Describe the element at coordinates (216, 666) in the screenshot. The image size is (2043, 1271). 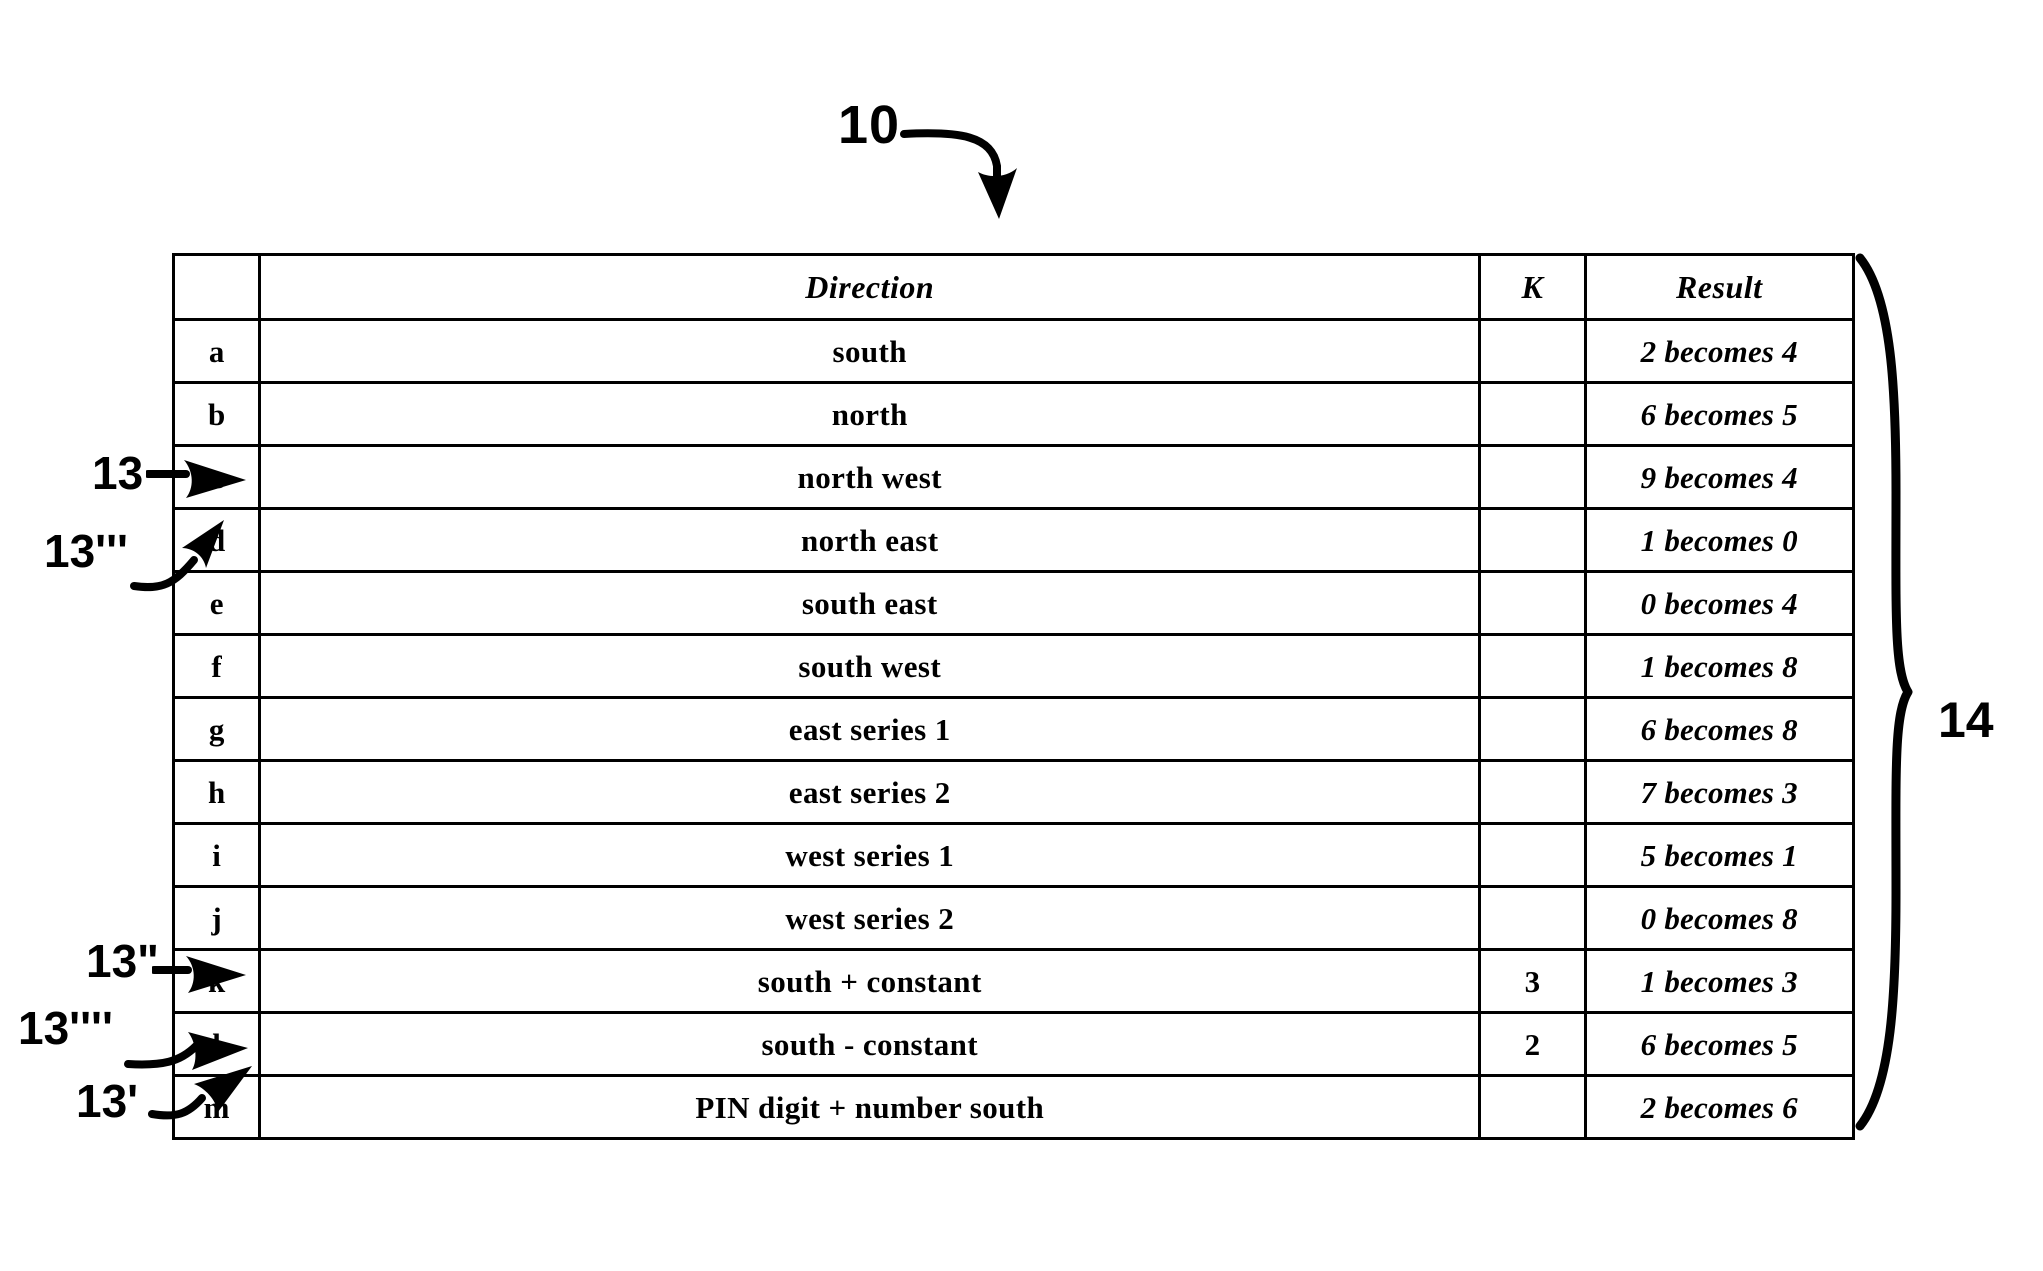
I see `row-label: f` at that location.